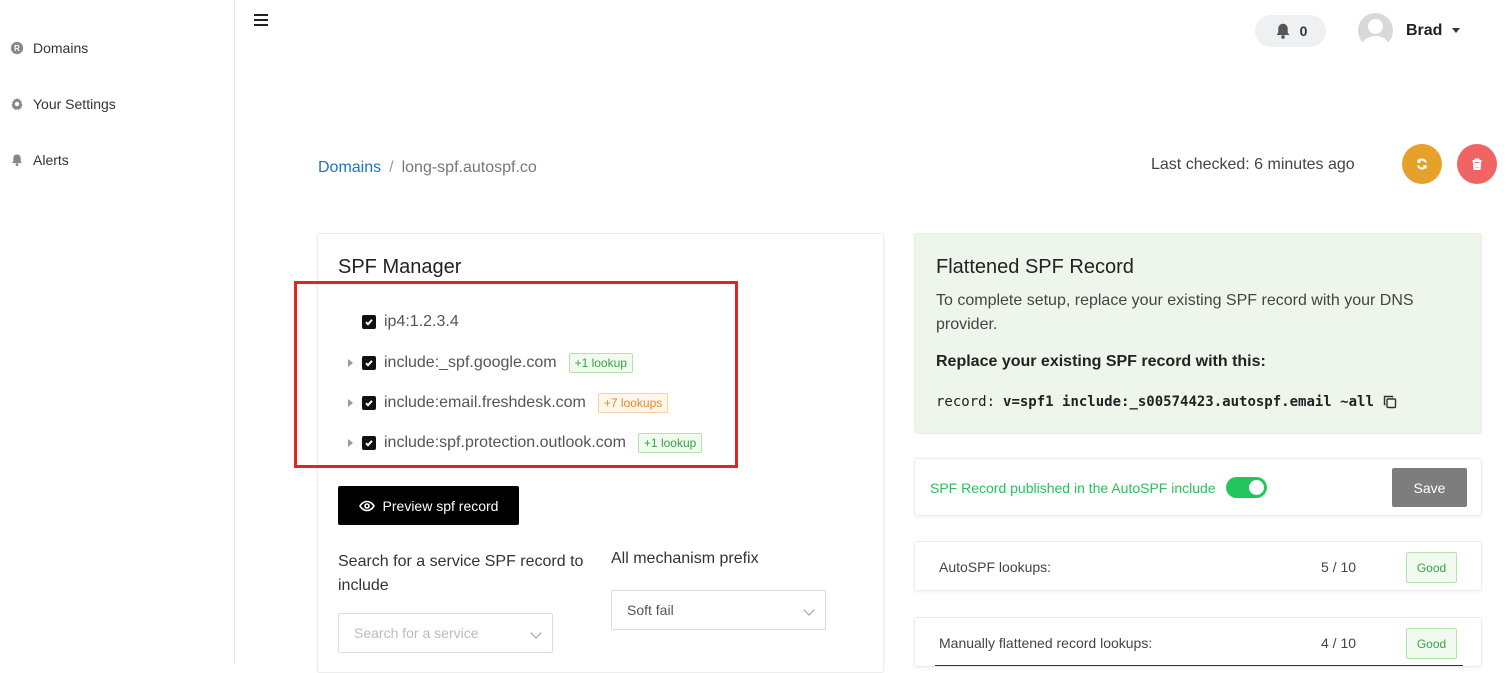  Describe the element at coordinates (262, 20) in the screenshot. I see `menu-toggle-icon` at that location.